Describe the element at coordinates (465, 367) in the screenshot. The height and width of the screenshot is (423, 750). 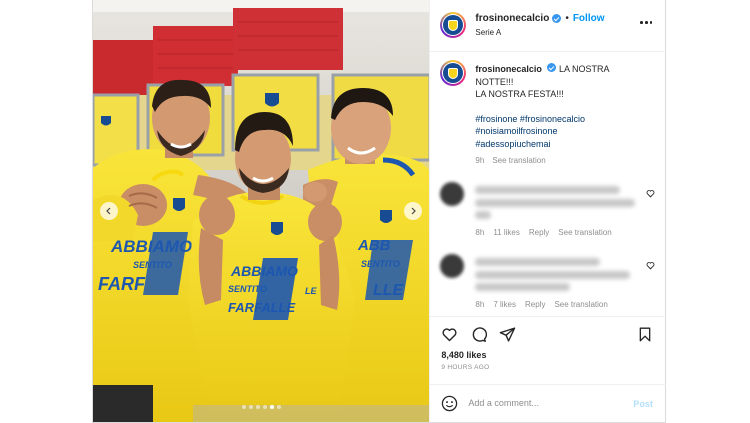
I see `post-timestamp: 9 HOURS AGO` at that location.